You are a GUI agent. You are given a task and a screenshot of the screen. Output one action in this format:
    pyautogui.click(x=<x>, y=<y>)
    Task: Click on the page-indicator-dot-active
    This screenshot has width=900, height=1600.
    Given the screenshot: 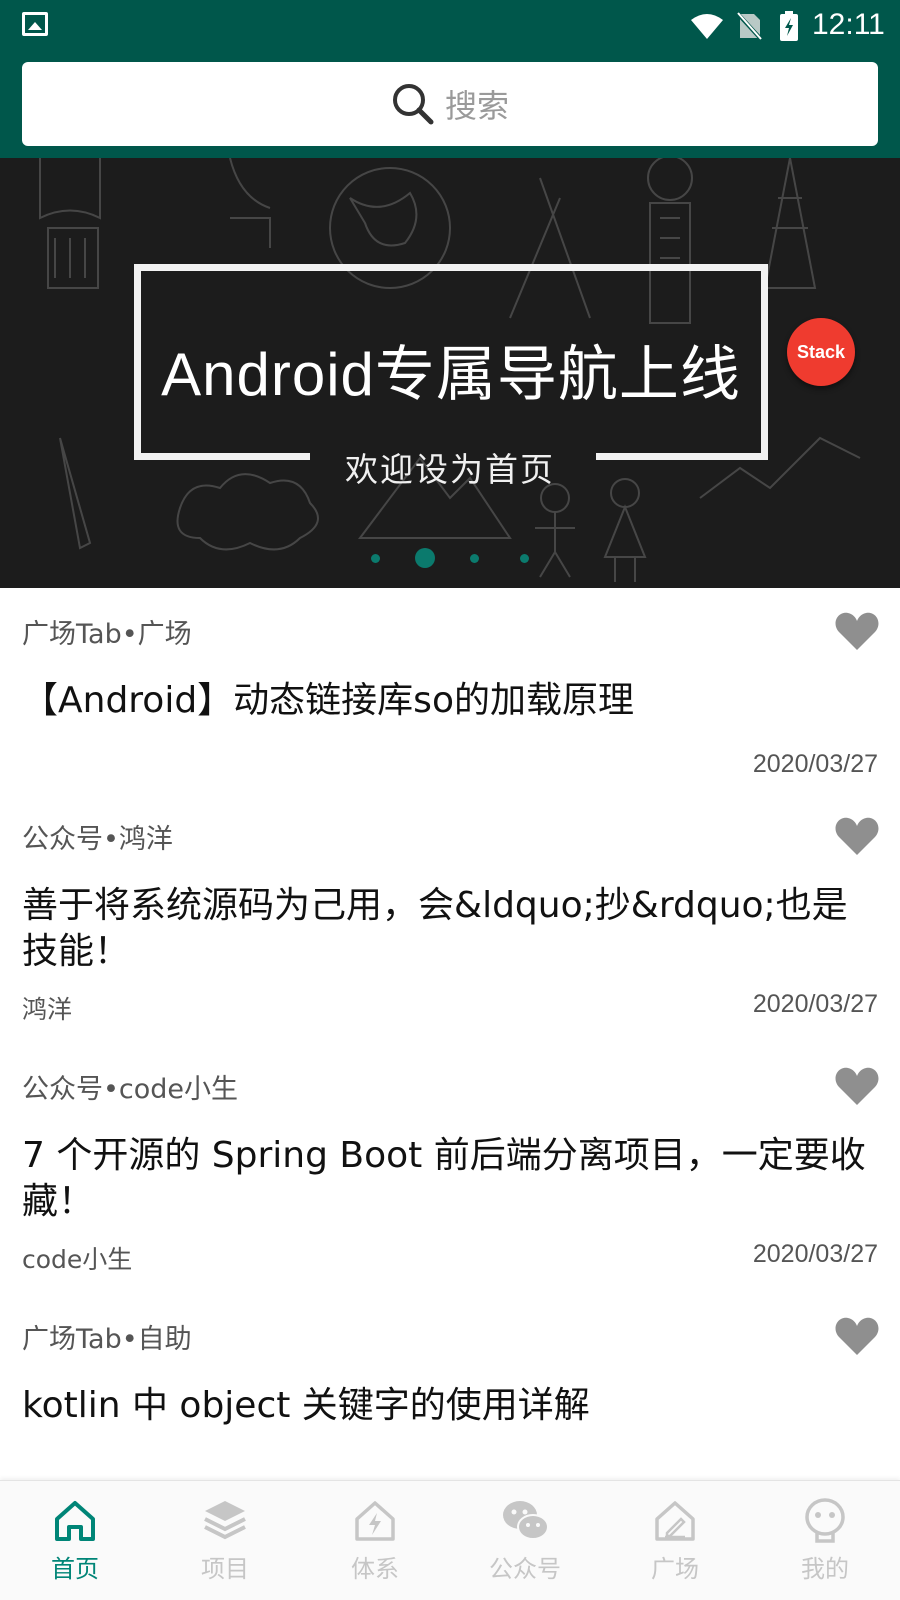 What is the action you would take?
    pyautogui.click(x=425, y=558)
    